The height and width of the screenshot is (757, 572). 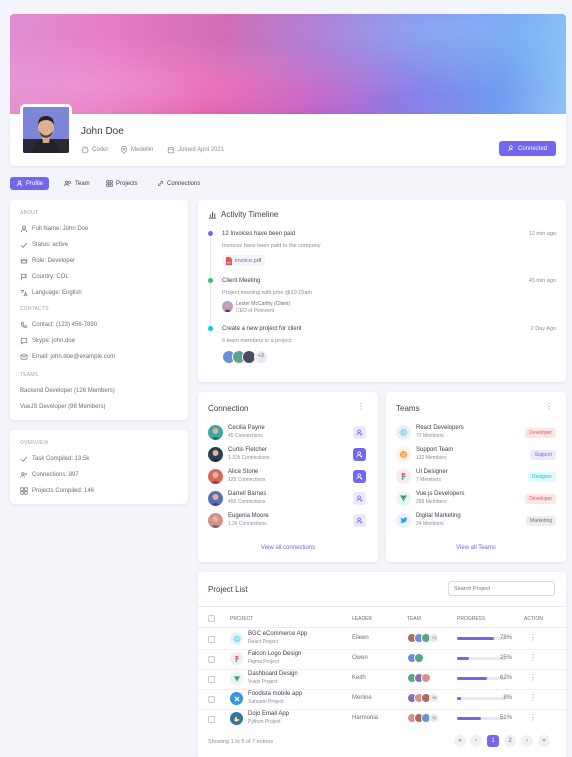 I want to click on connection-count: 45 Connections, so click(x=245, y=436).